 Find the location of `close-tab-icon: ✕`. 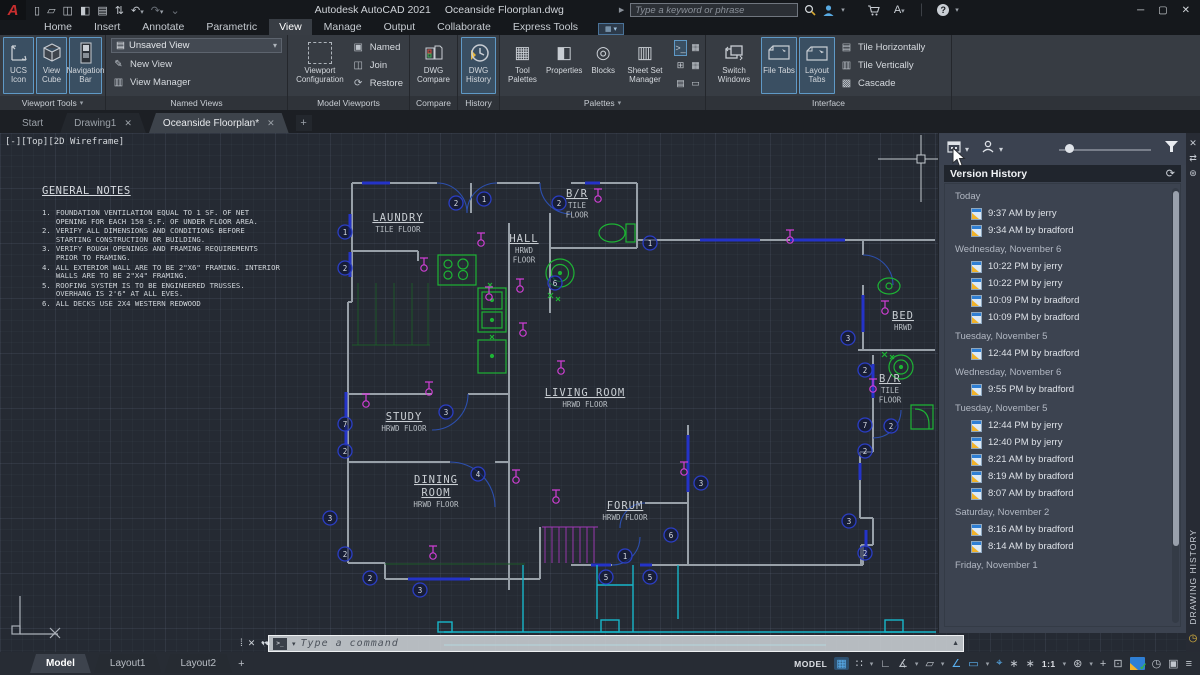

close-tab-icon: ✕ is located at coordinates (128, 123).